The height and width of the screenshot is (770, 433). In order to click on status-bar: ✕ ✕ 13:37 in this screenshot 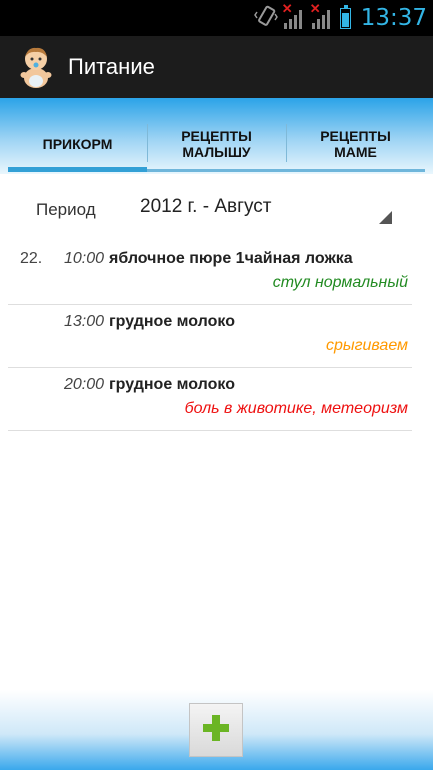, I will do `click(216, 18)`.